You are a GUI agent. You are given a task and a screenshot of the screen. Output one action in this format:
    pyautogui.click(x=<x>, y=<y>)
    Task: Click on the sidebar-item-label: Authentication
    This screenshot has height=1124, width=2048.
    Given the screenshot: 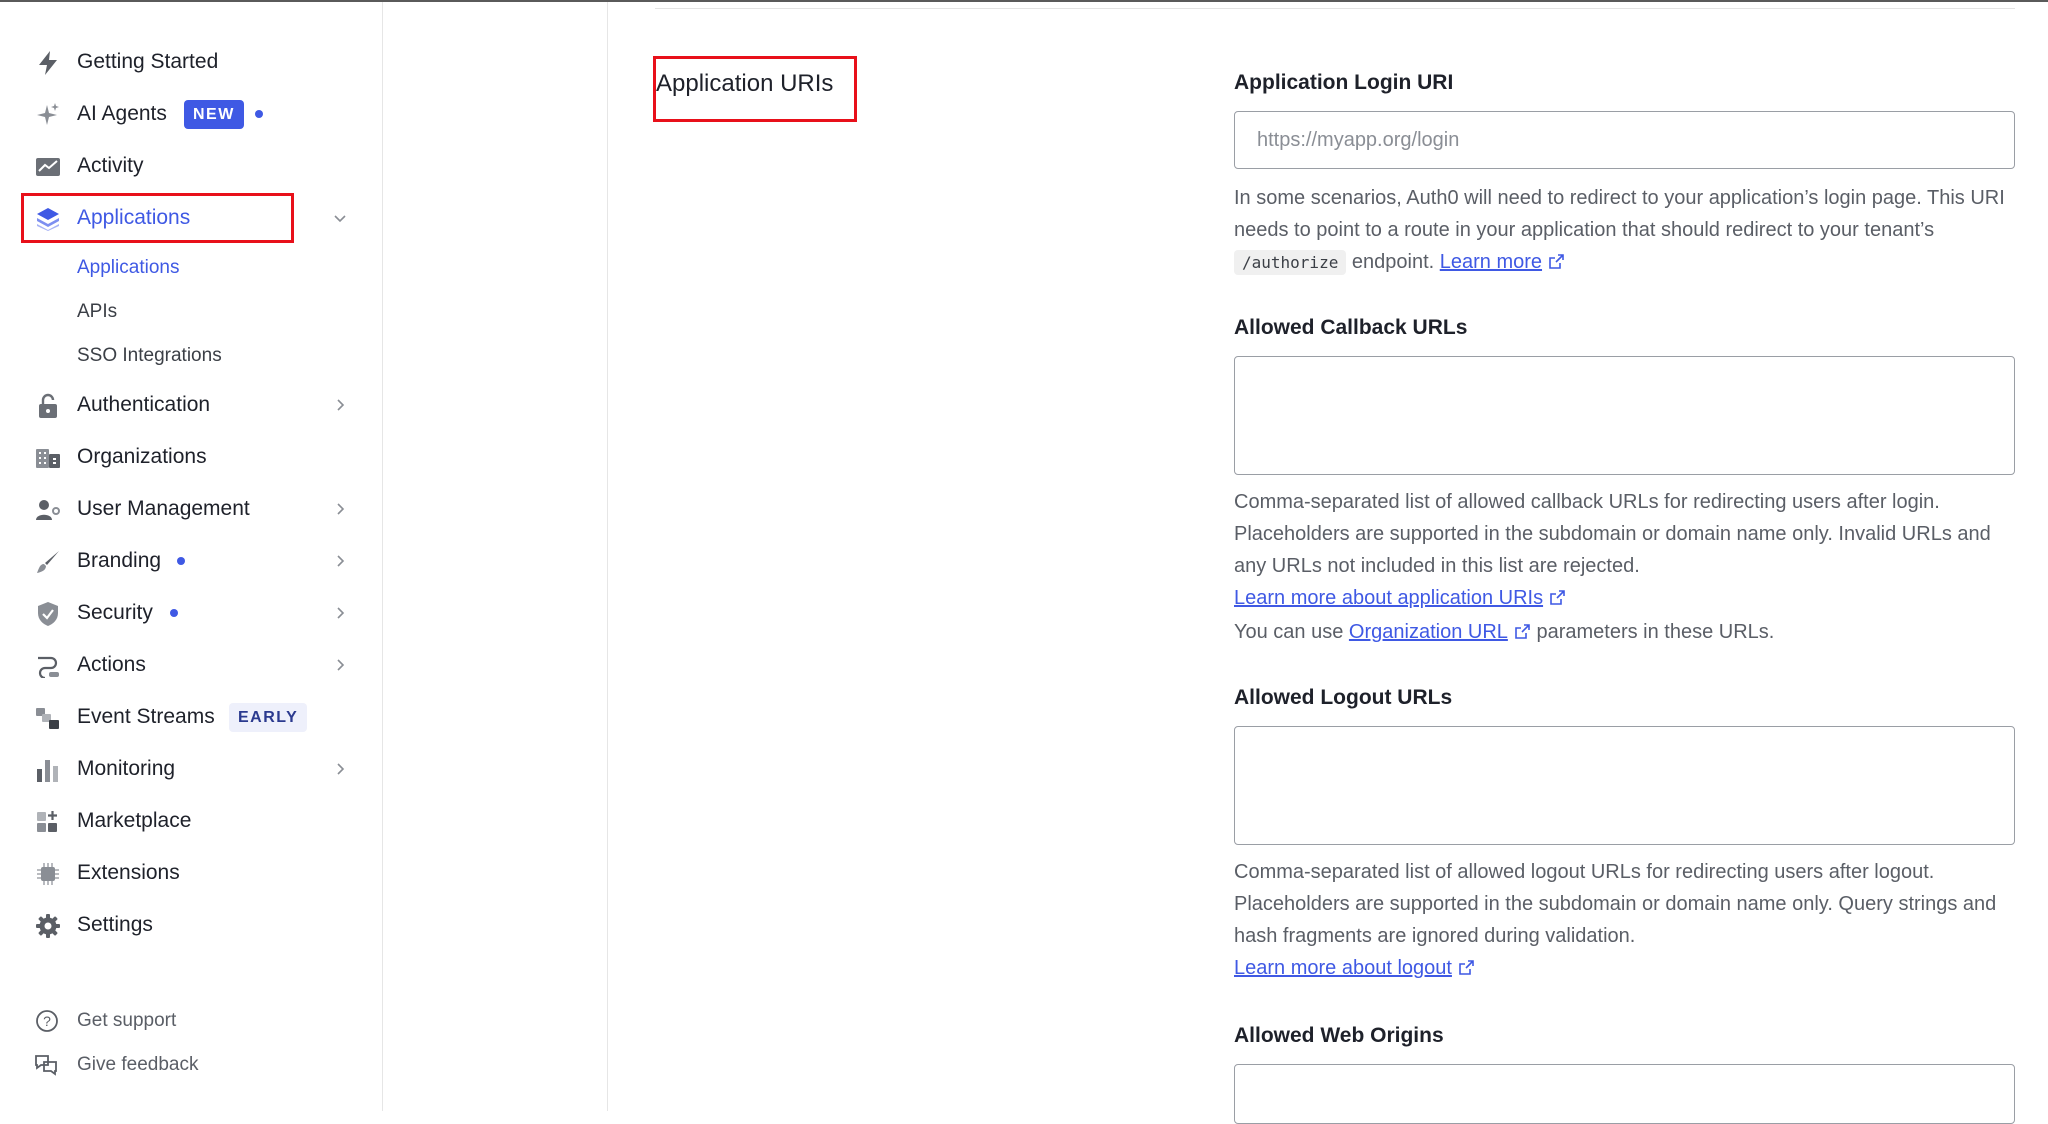 What is the action you would take?
    pyautogui.click(x=144, y=404)
    